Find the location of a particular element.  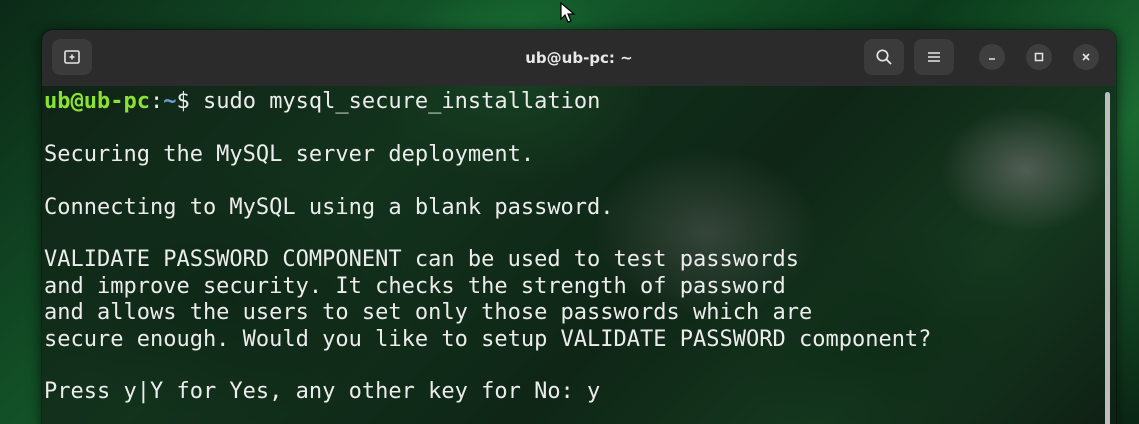

search-icon is located at coordinates (884, 57).